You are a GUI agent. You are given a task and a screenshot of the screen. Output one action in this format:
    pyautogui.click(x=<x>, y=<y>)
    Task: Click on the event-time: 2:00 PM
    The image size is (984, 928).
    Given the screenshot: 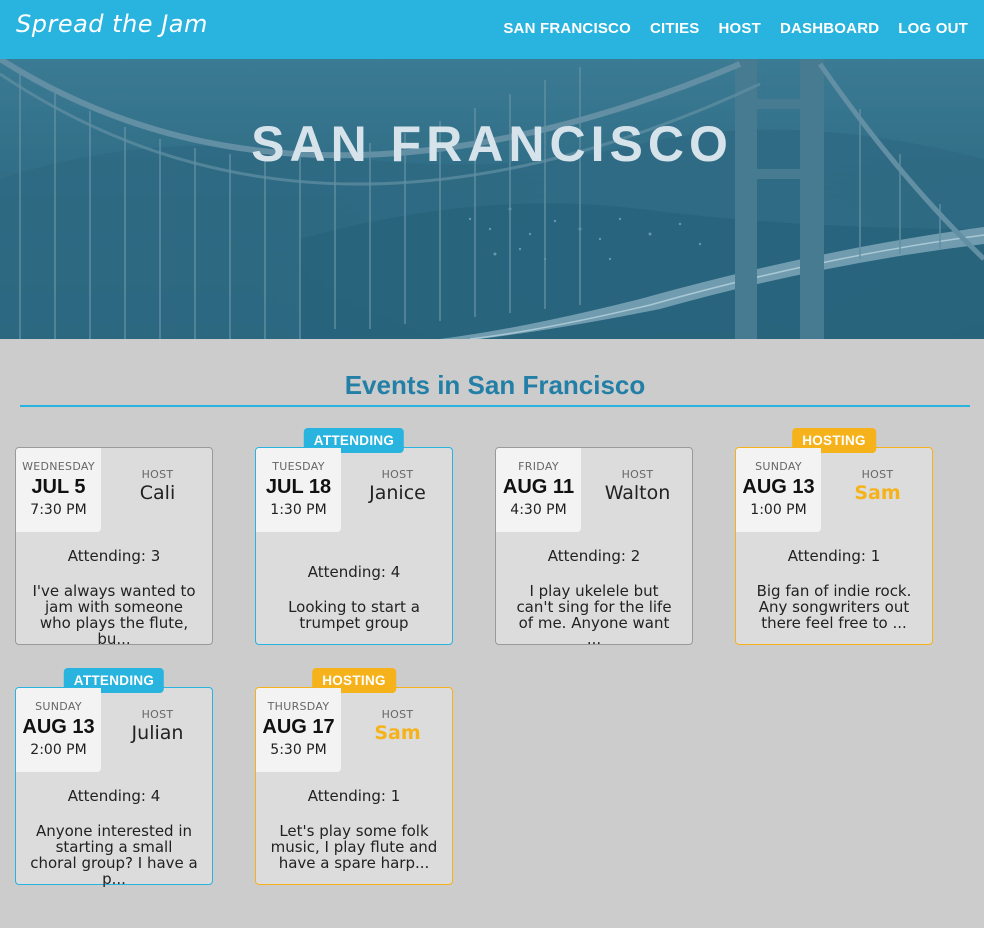 What is the action you would take?
    pyautogui.click(x=58, y=750)
    